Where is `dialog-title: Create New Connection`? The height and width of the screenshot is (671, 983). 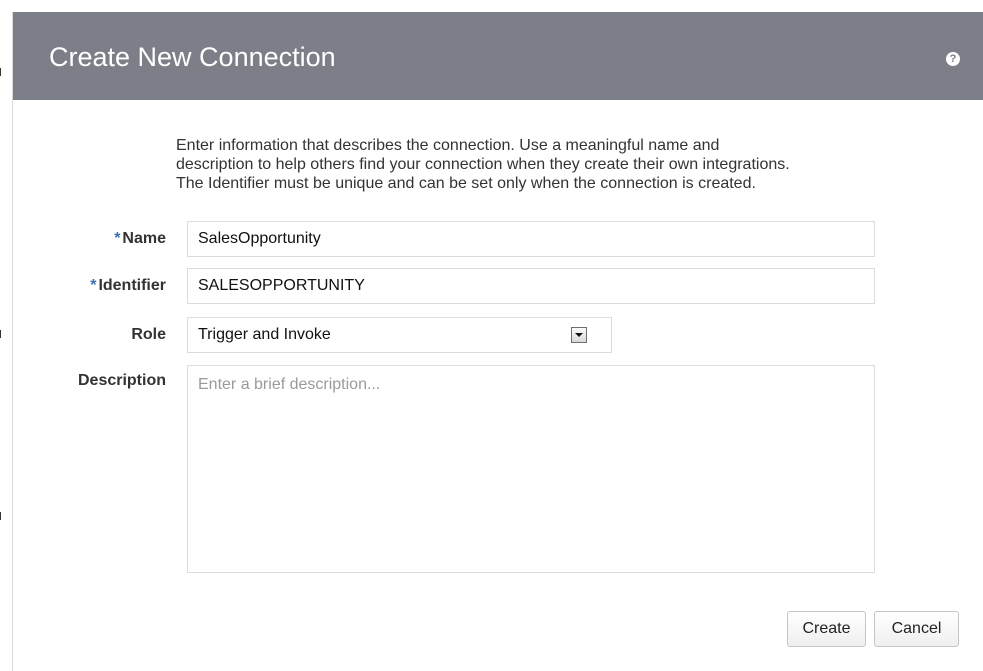 dialog-title: Create New Connection is located at coordinates (192, 57).